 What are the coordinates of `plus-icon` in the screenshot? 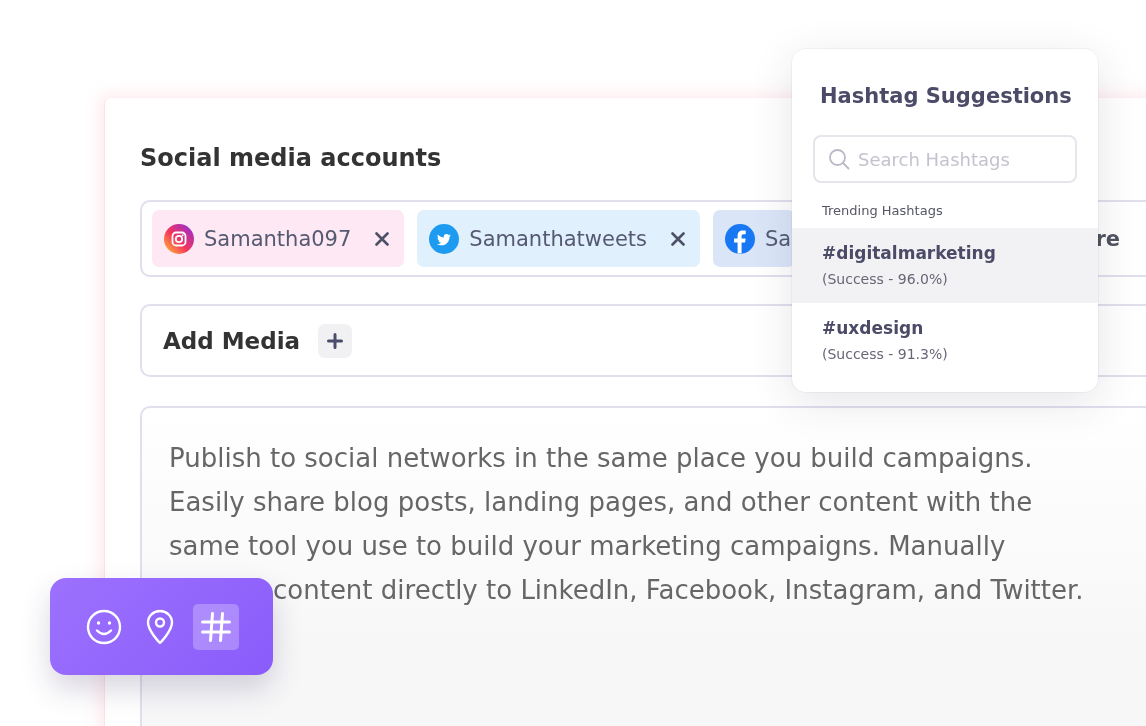 It's located at (335, 340).